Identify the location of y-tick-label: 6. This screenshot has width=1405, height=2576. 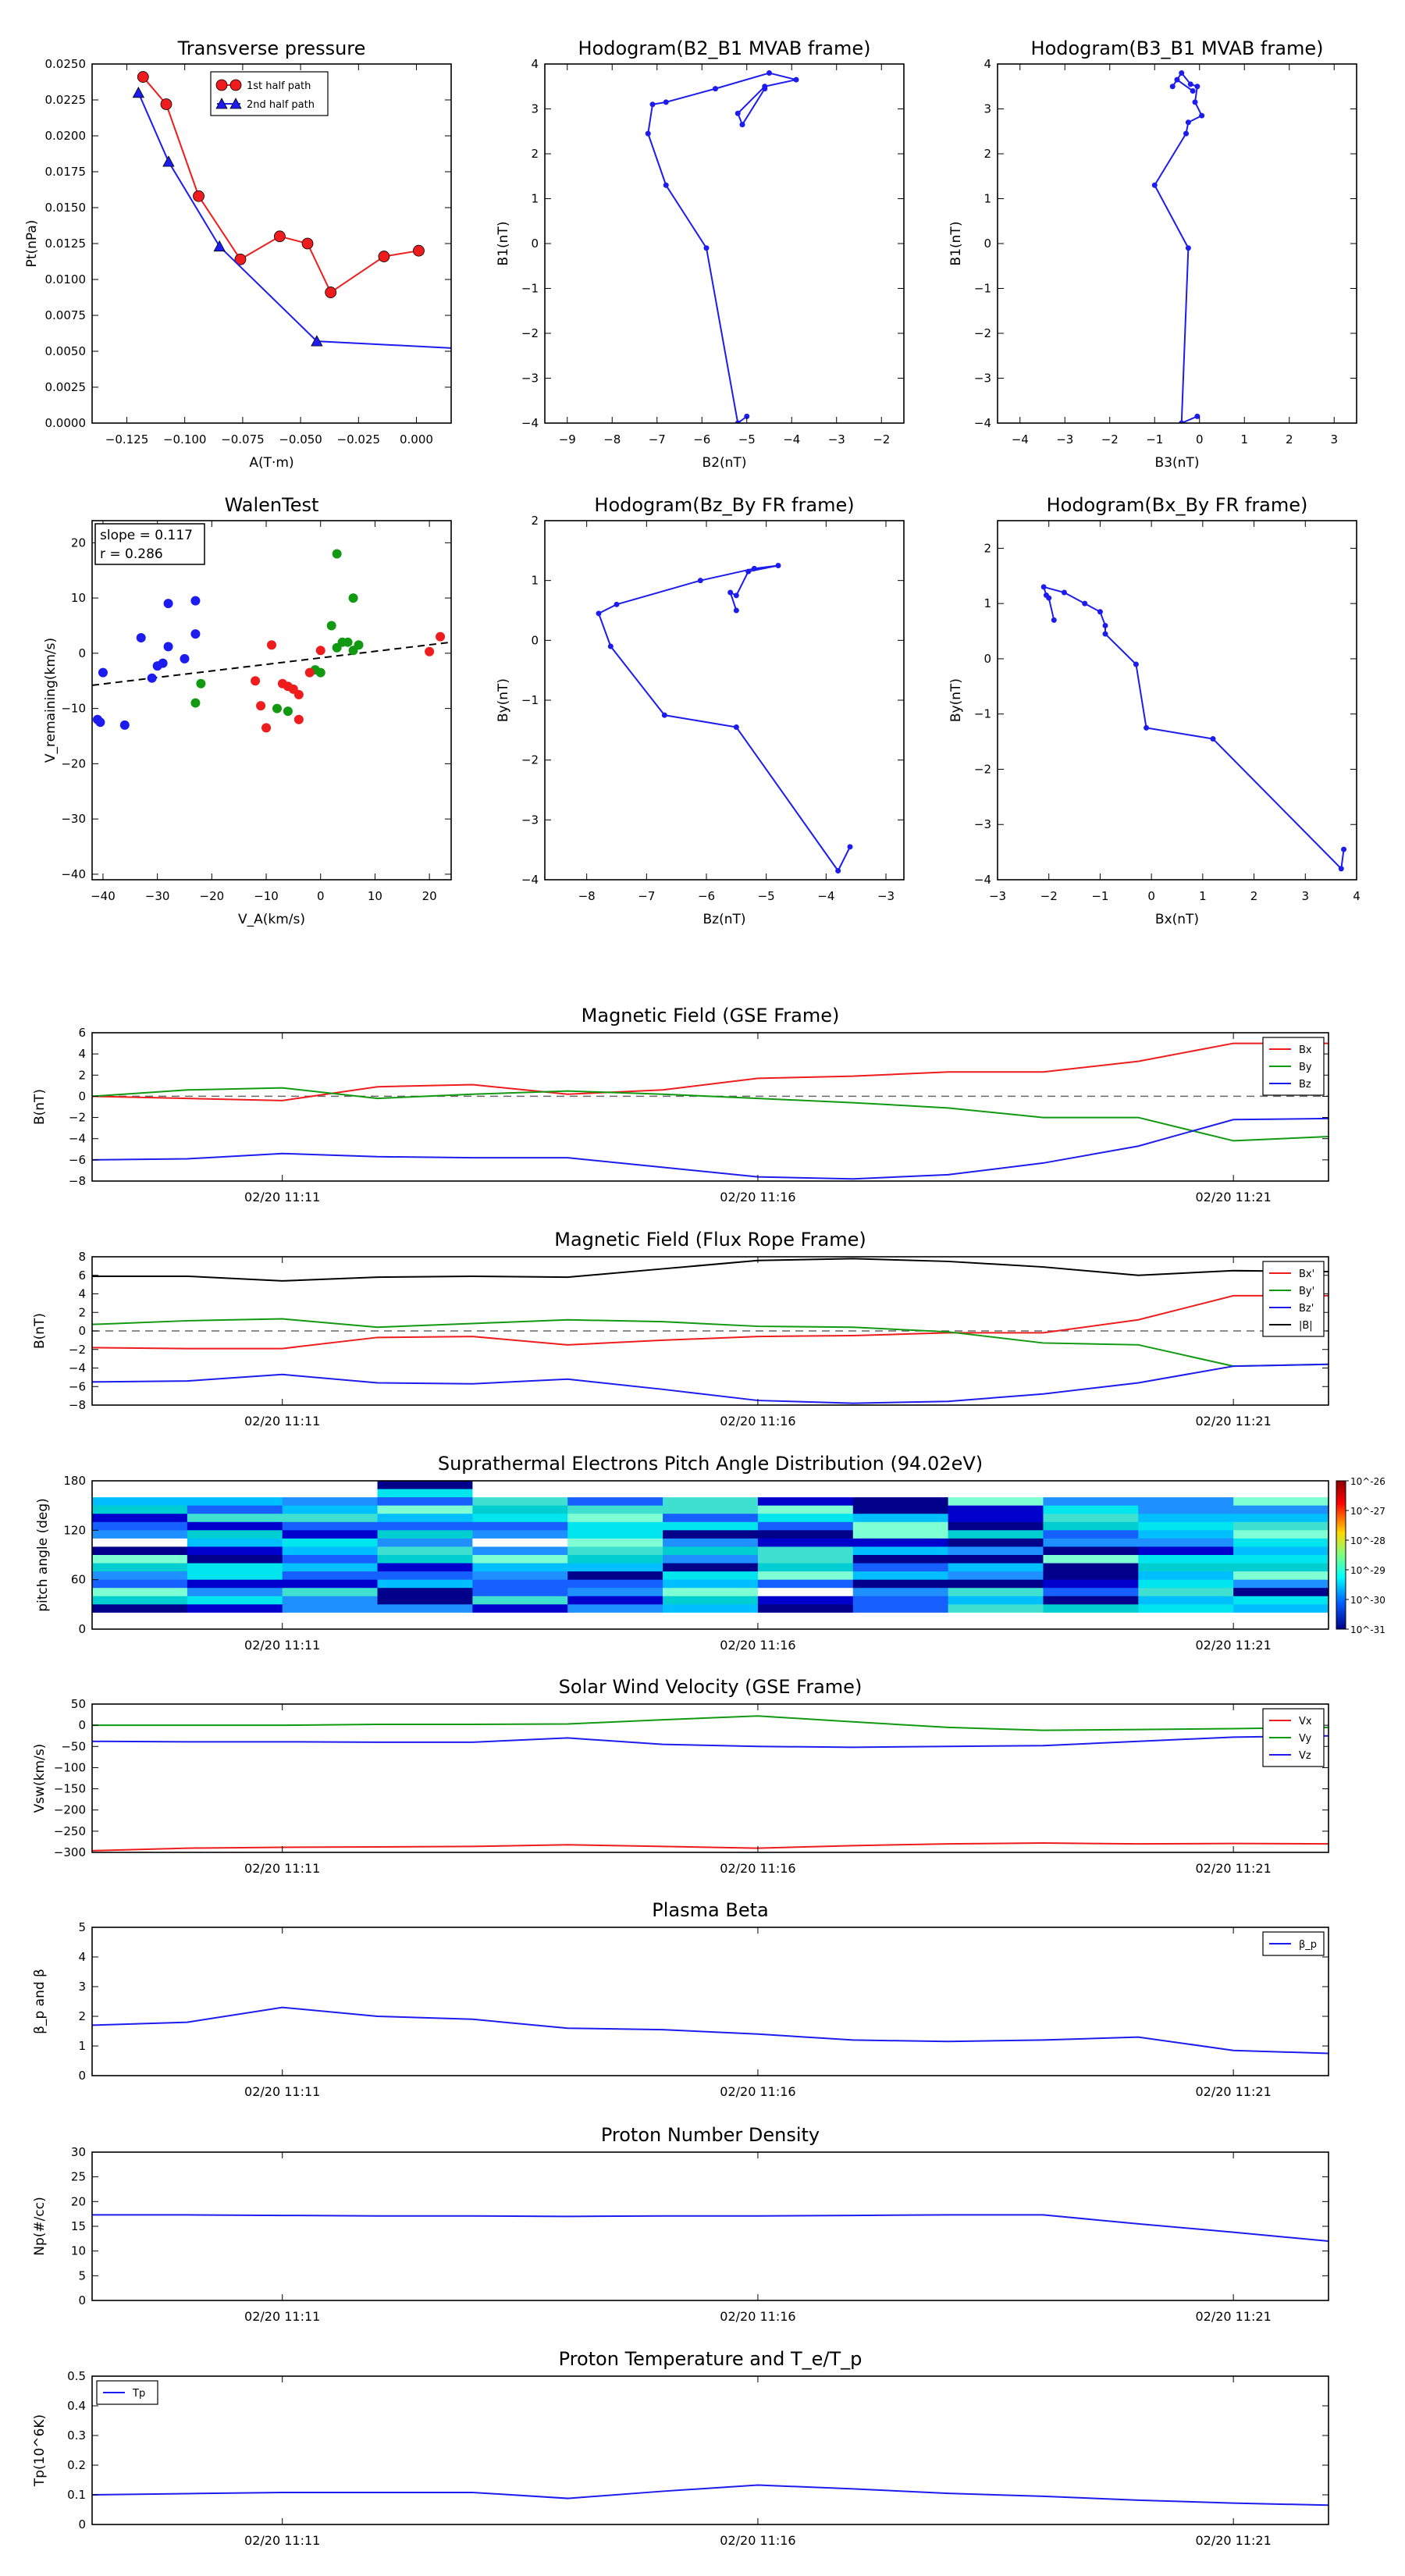
(82, 1033).